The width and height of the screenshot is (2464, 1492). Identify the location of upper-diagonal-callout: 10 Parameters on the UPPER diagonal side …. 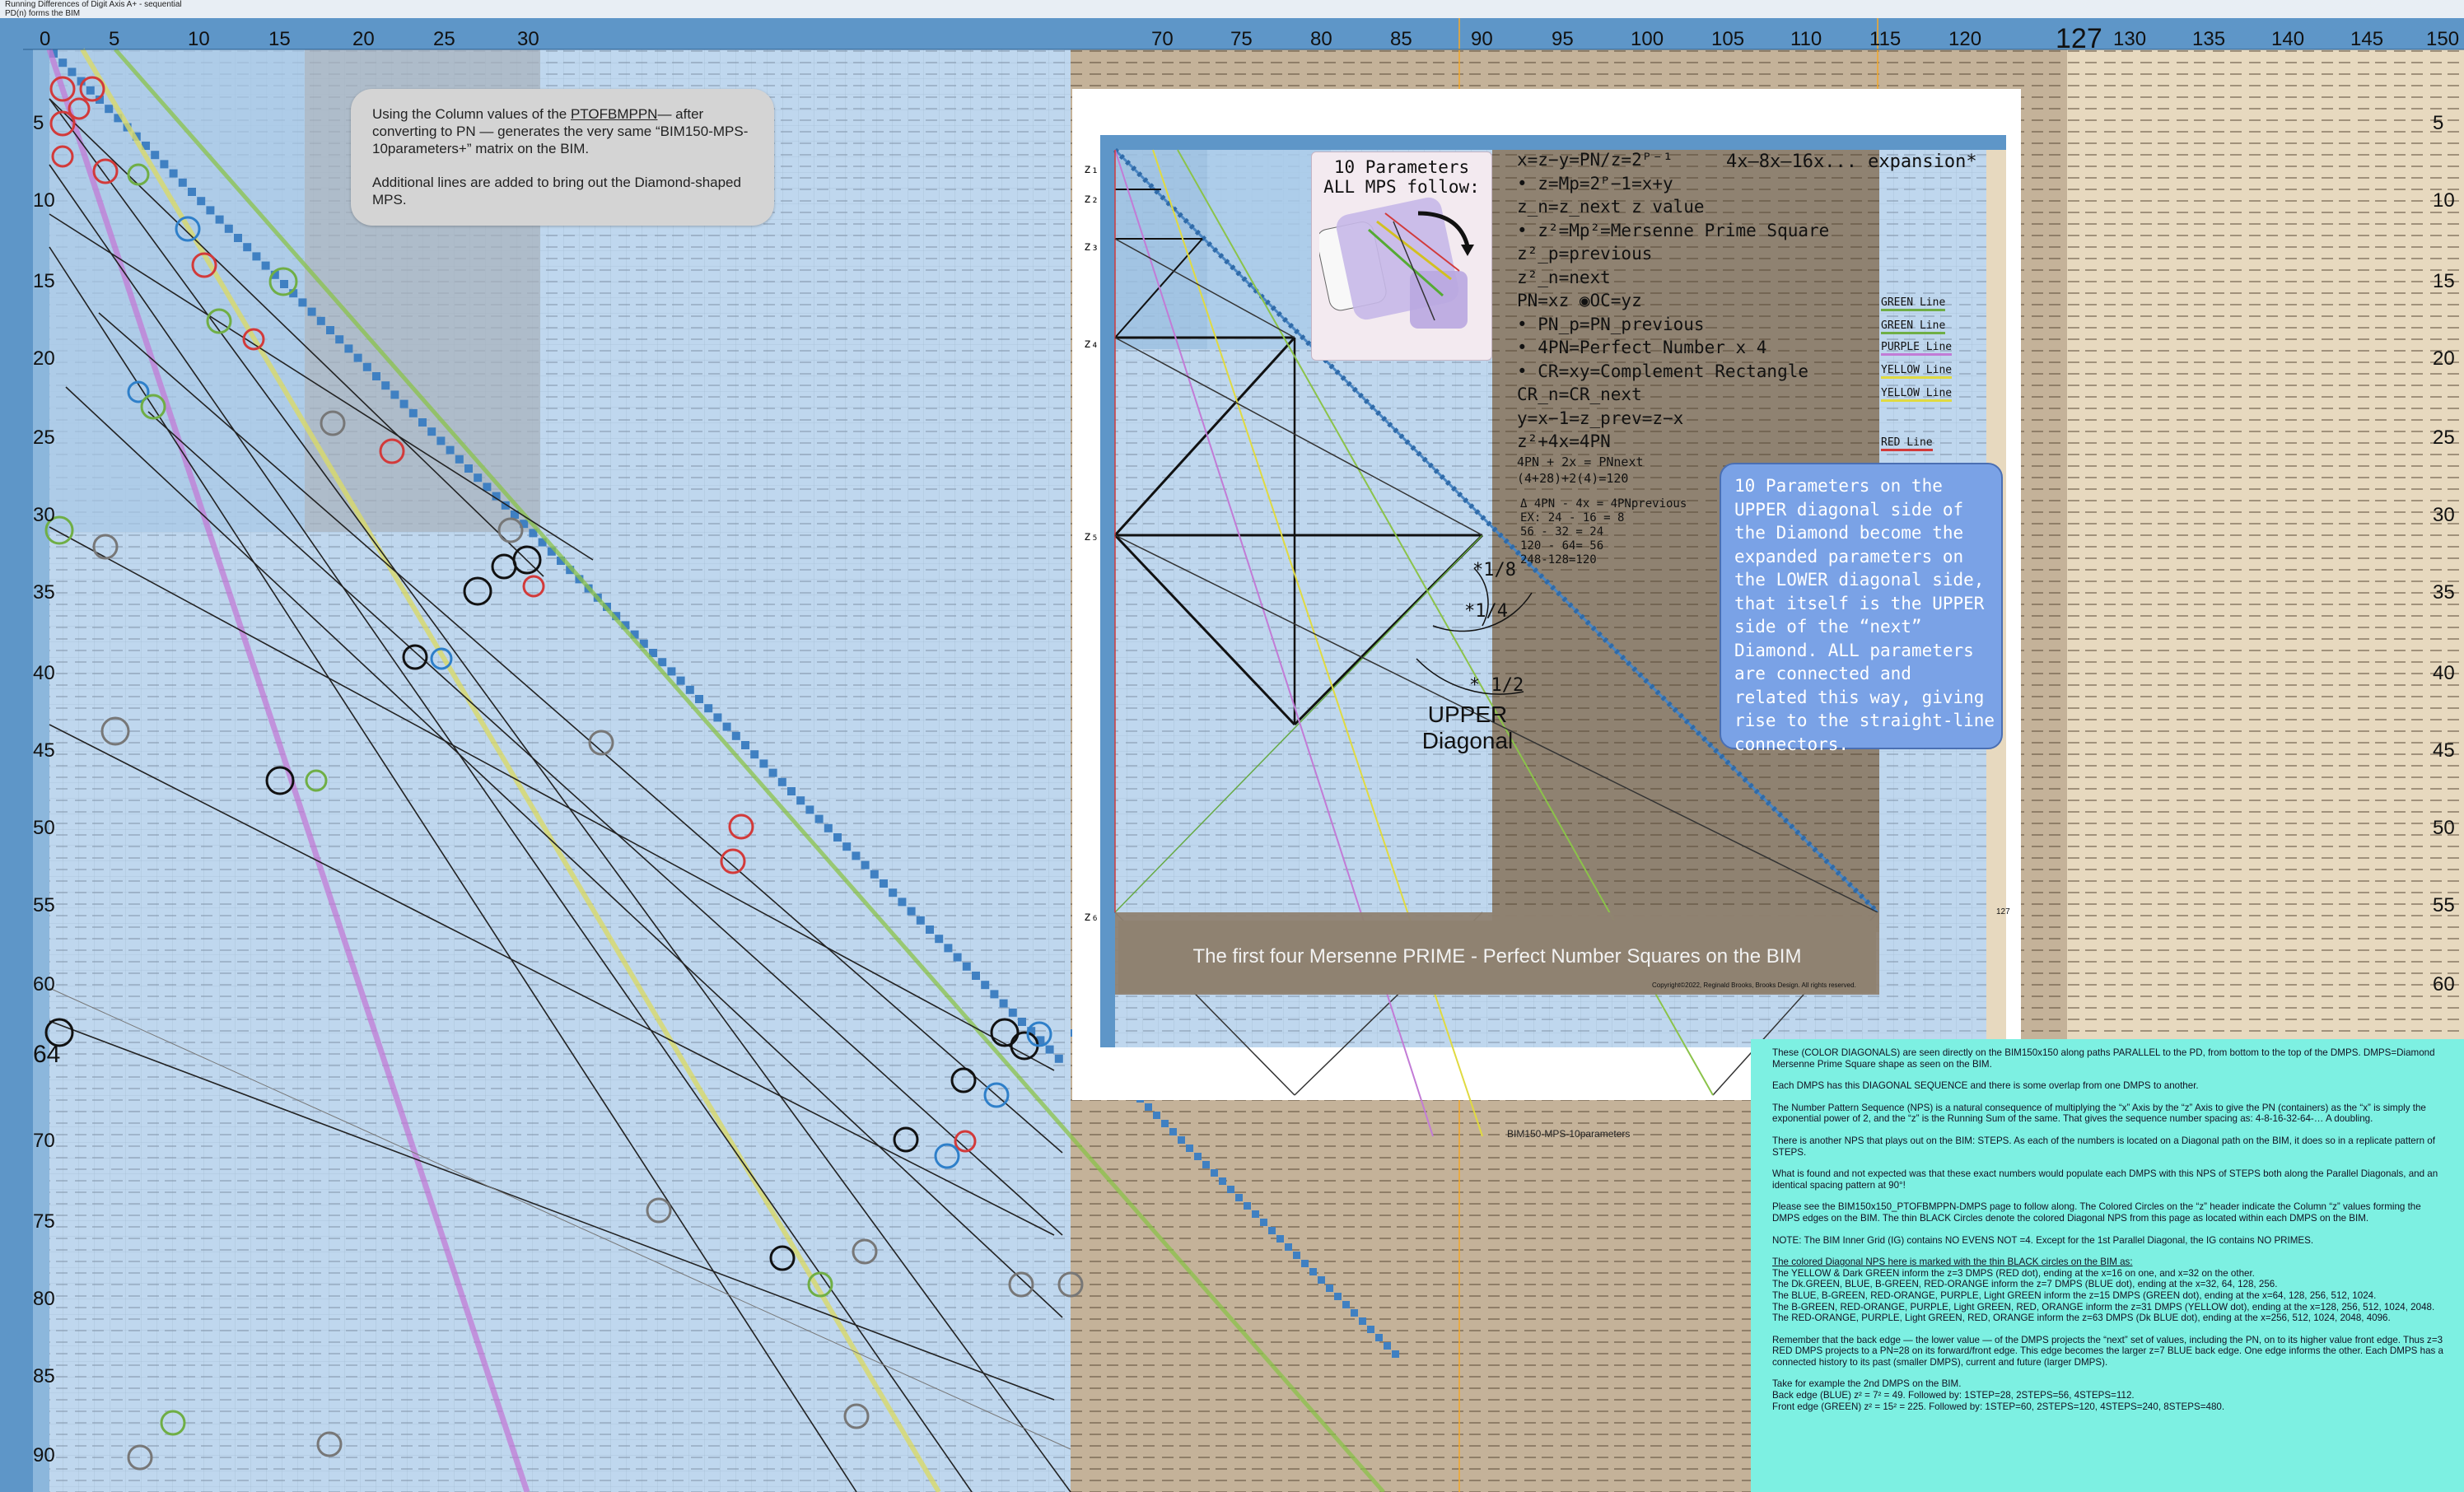
(1861, 608).